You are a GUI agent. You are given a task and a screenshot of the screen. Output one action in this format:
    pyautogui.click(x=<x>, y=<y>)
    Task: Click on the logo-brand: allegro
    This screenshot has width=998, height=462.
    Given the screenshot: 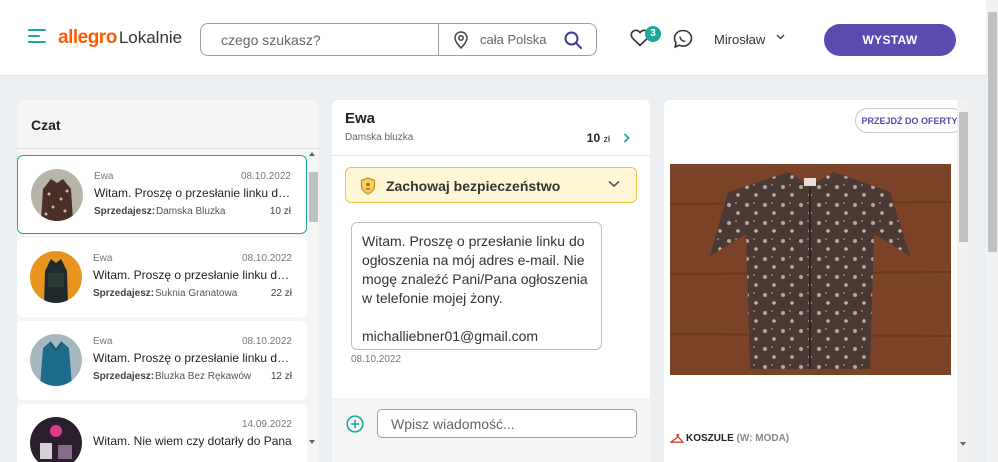 What is the action you would take?
    pyautogui.click(x=87, y=37)
    